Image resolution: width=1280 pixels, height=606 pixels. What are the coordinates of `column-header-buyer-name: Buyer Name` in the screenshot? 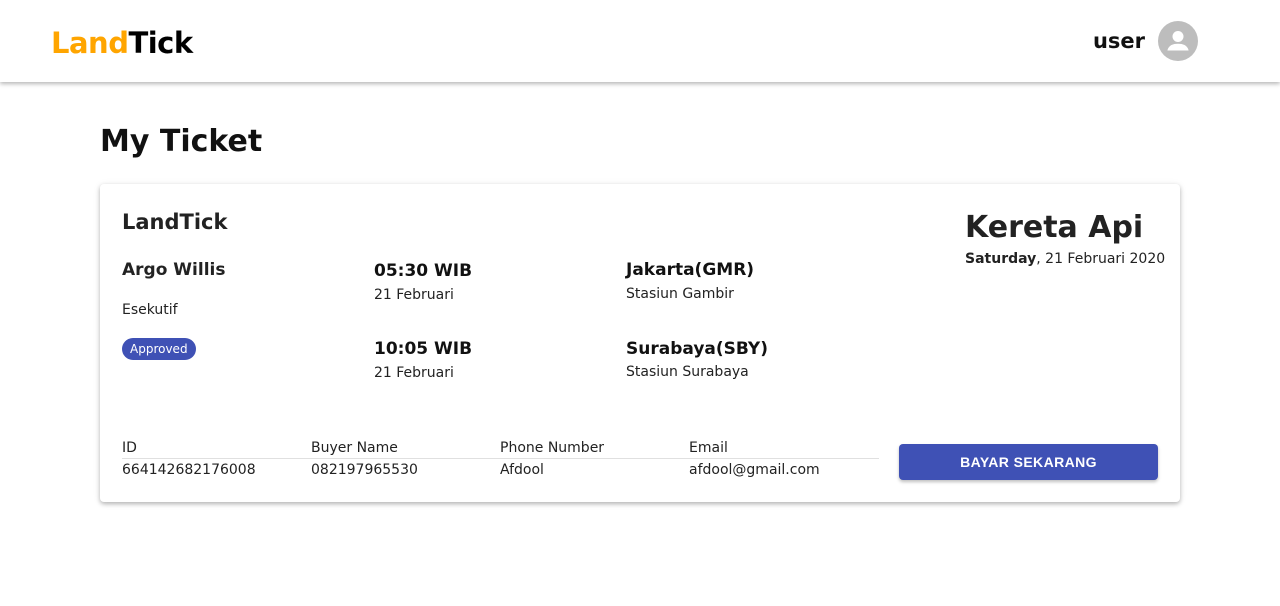 It's located at (354, 448).